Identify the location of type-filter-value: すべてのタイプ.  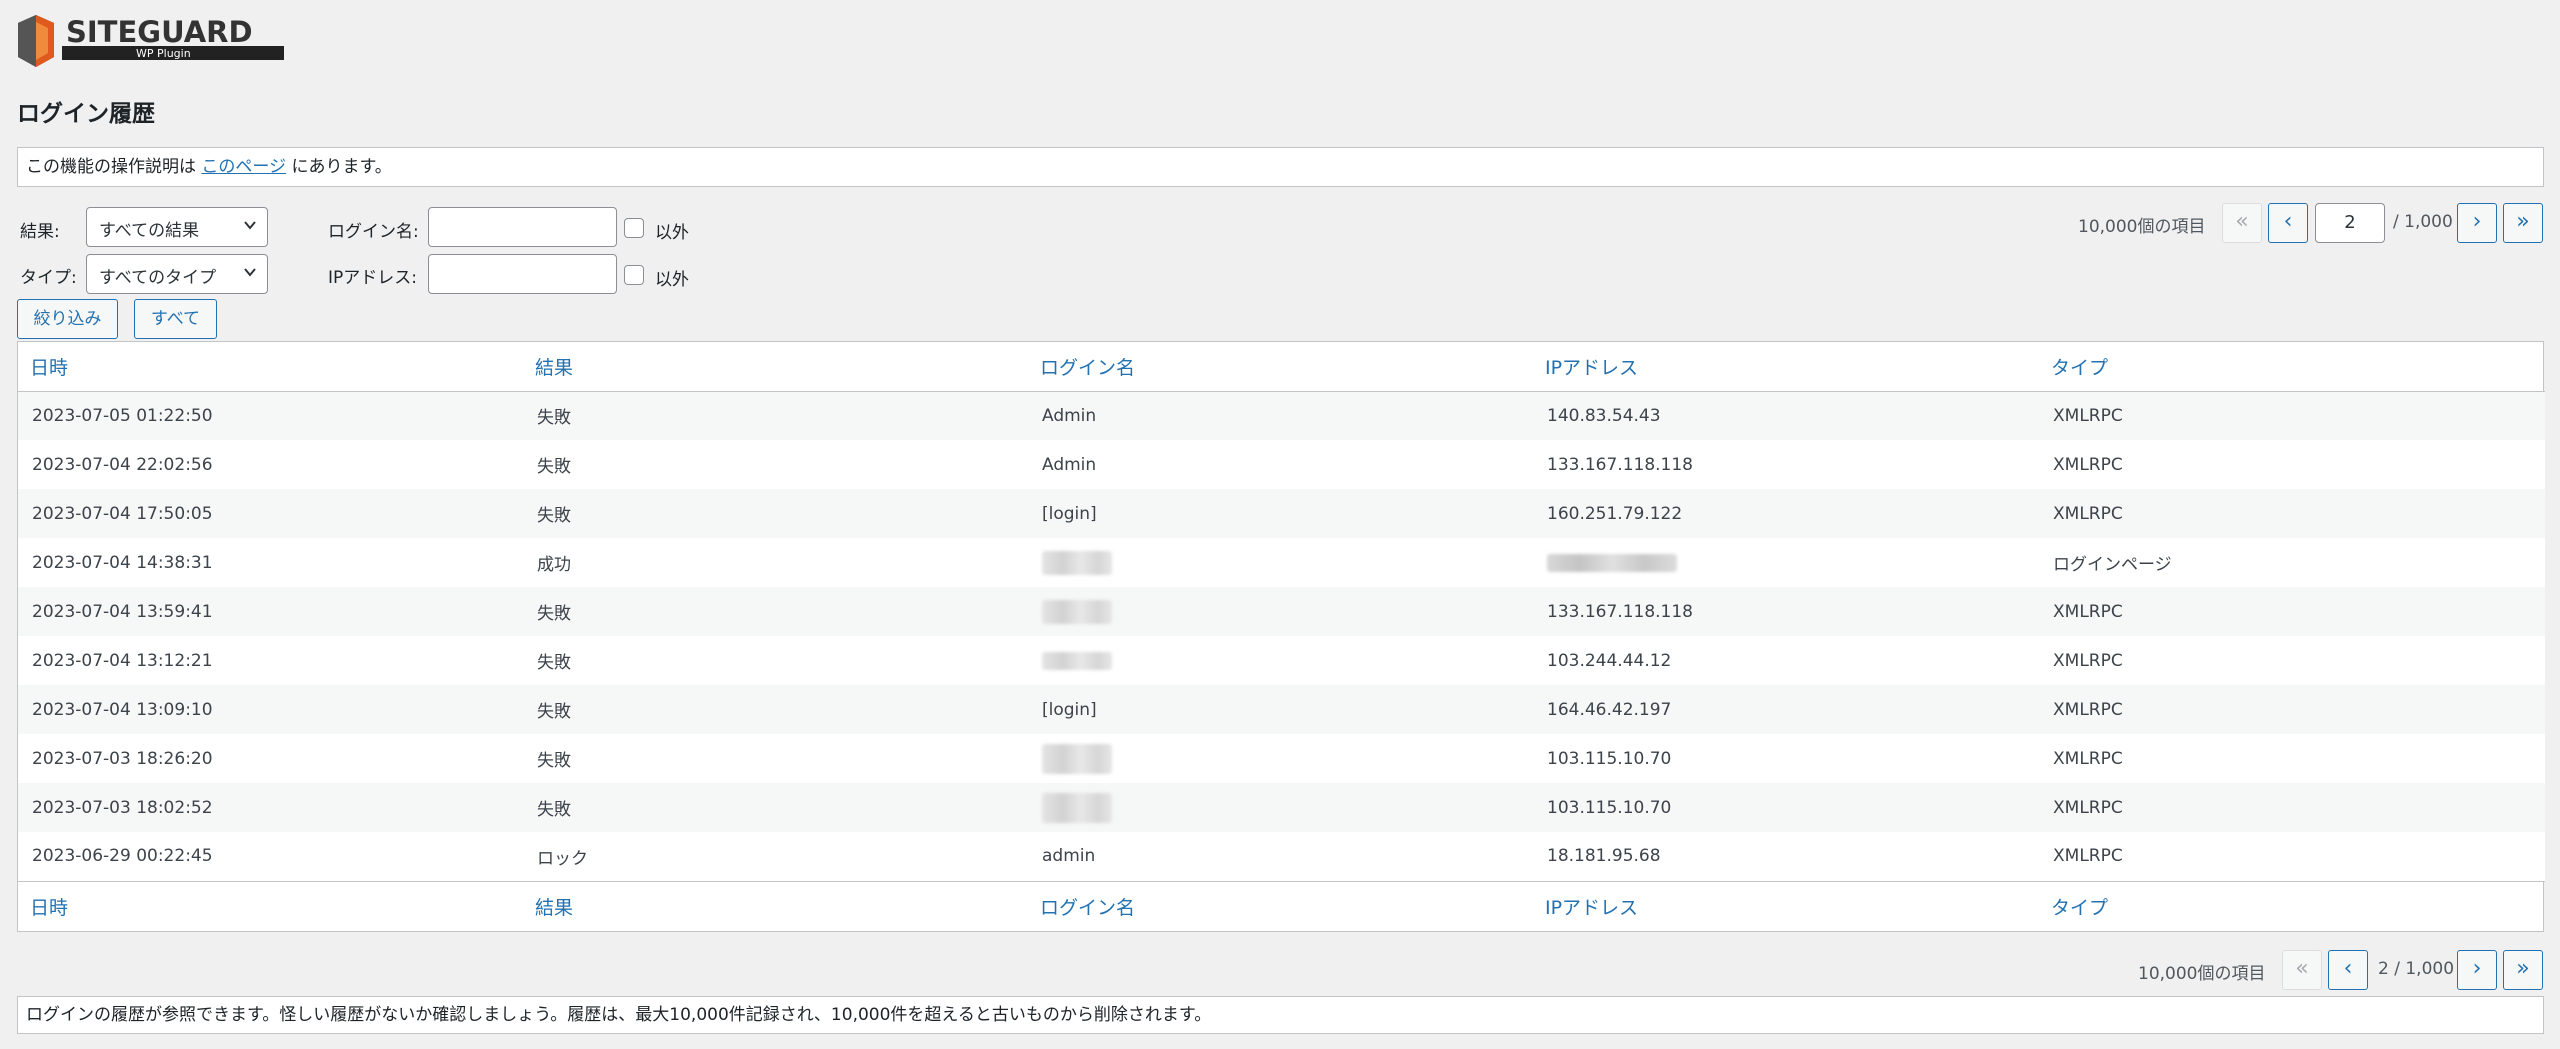
(158, 278).